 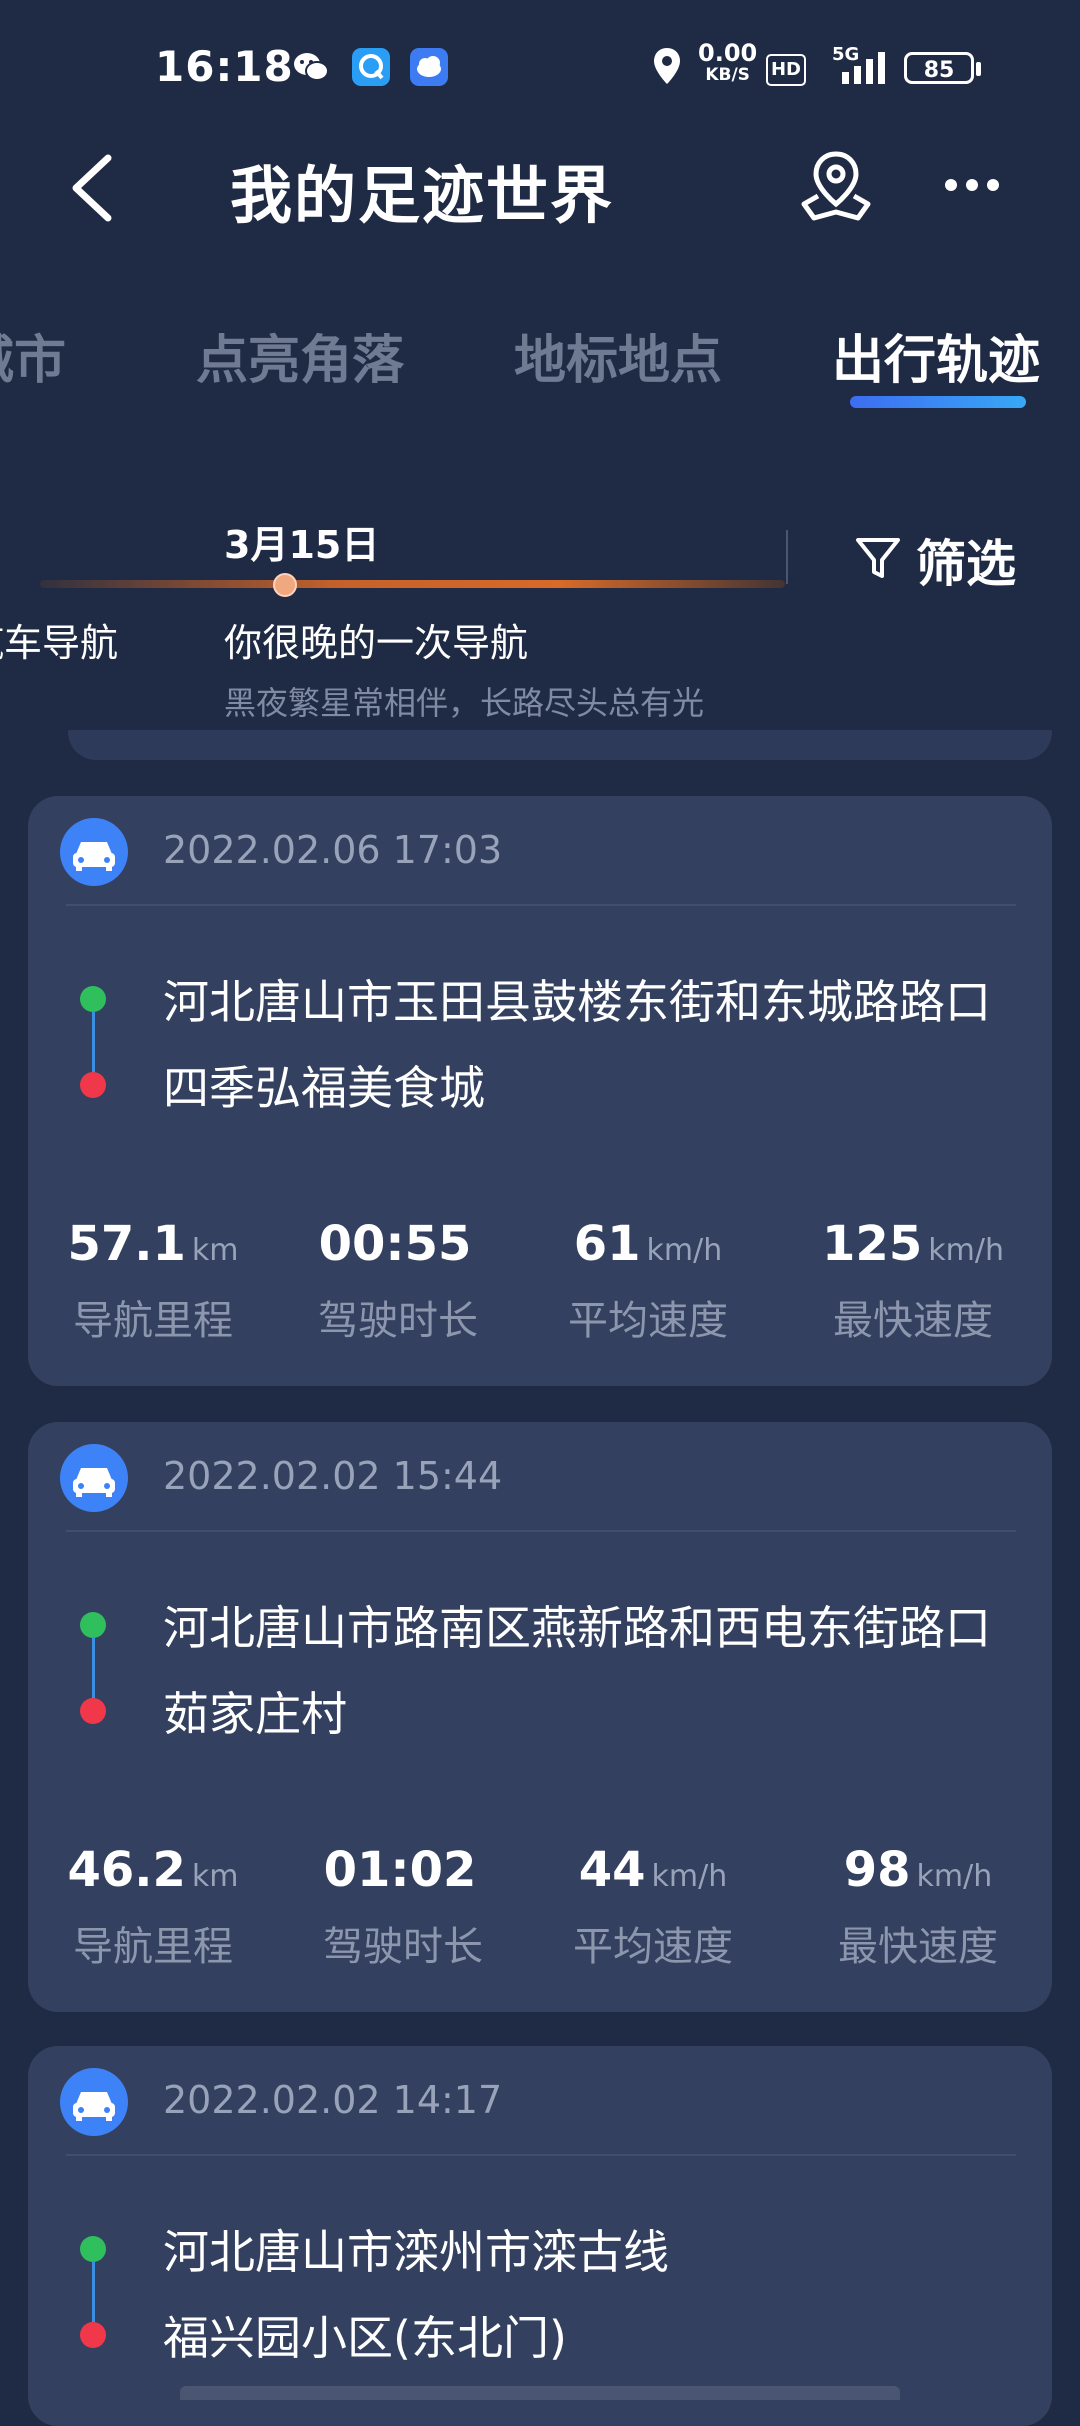 I want to click on timeline-track, so click(x=412, y=584).